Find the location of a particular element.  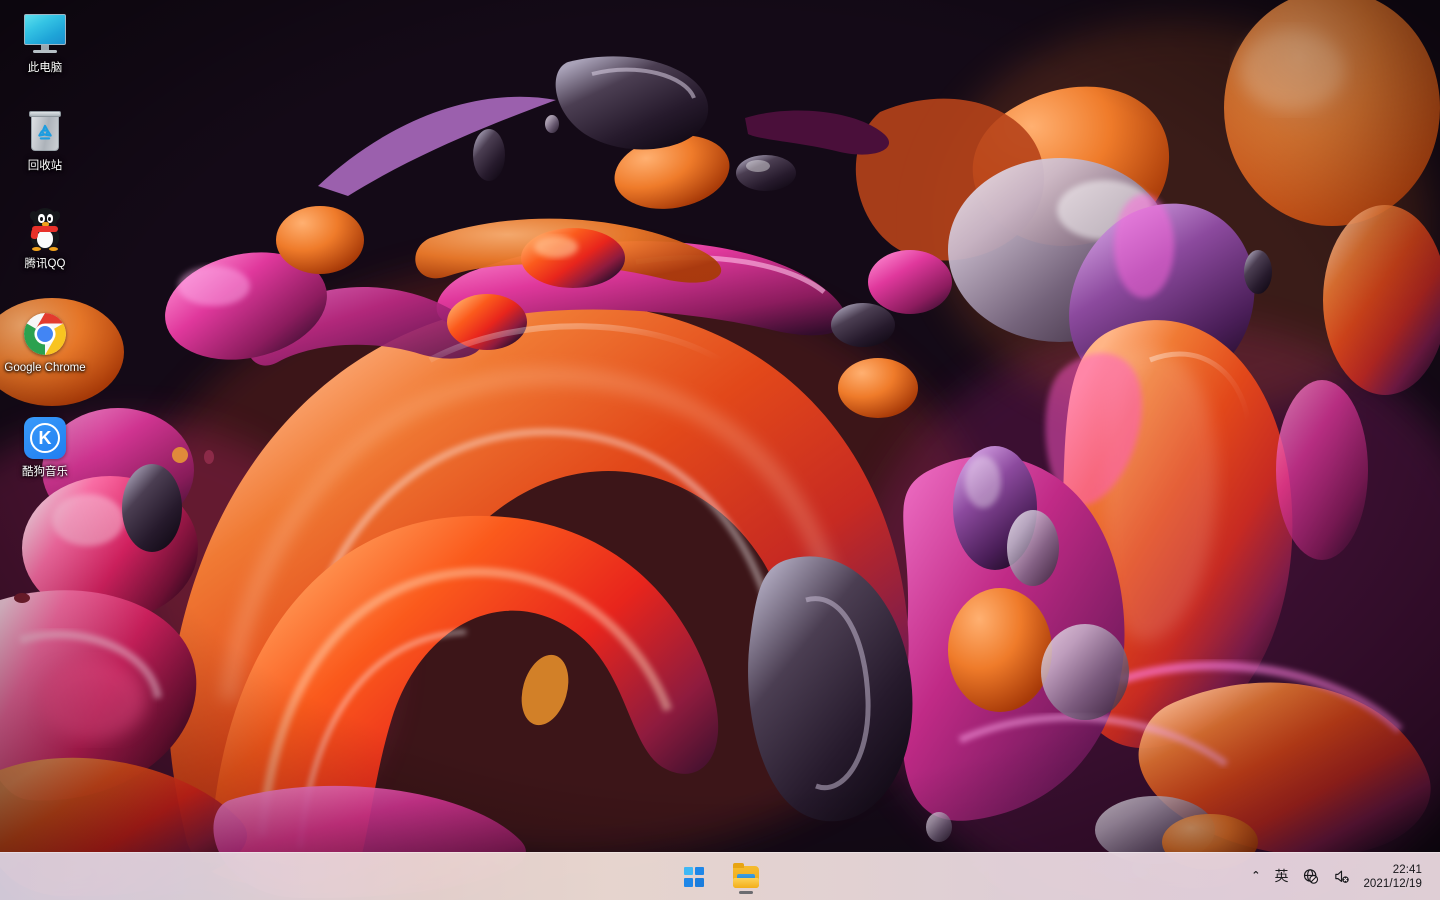

system-tray: ⌃ 英 22:41 2021/12/19 is located at coordinates (1342, 876).